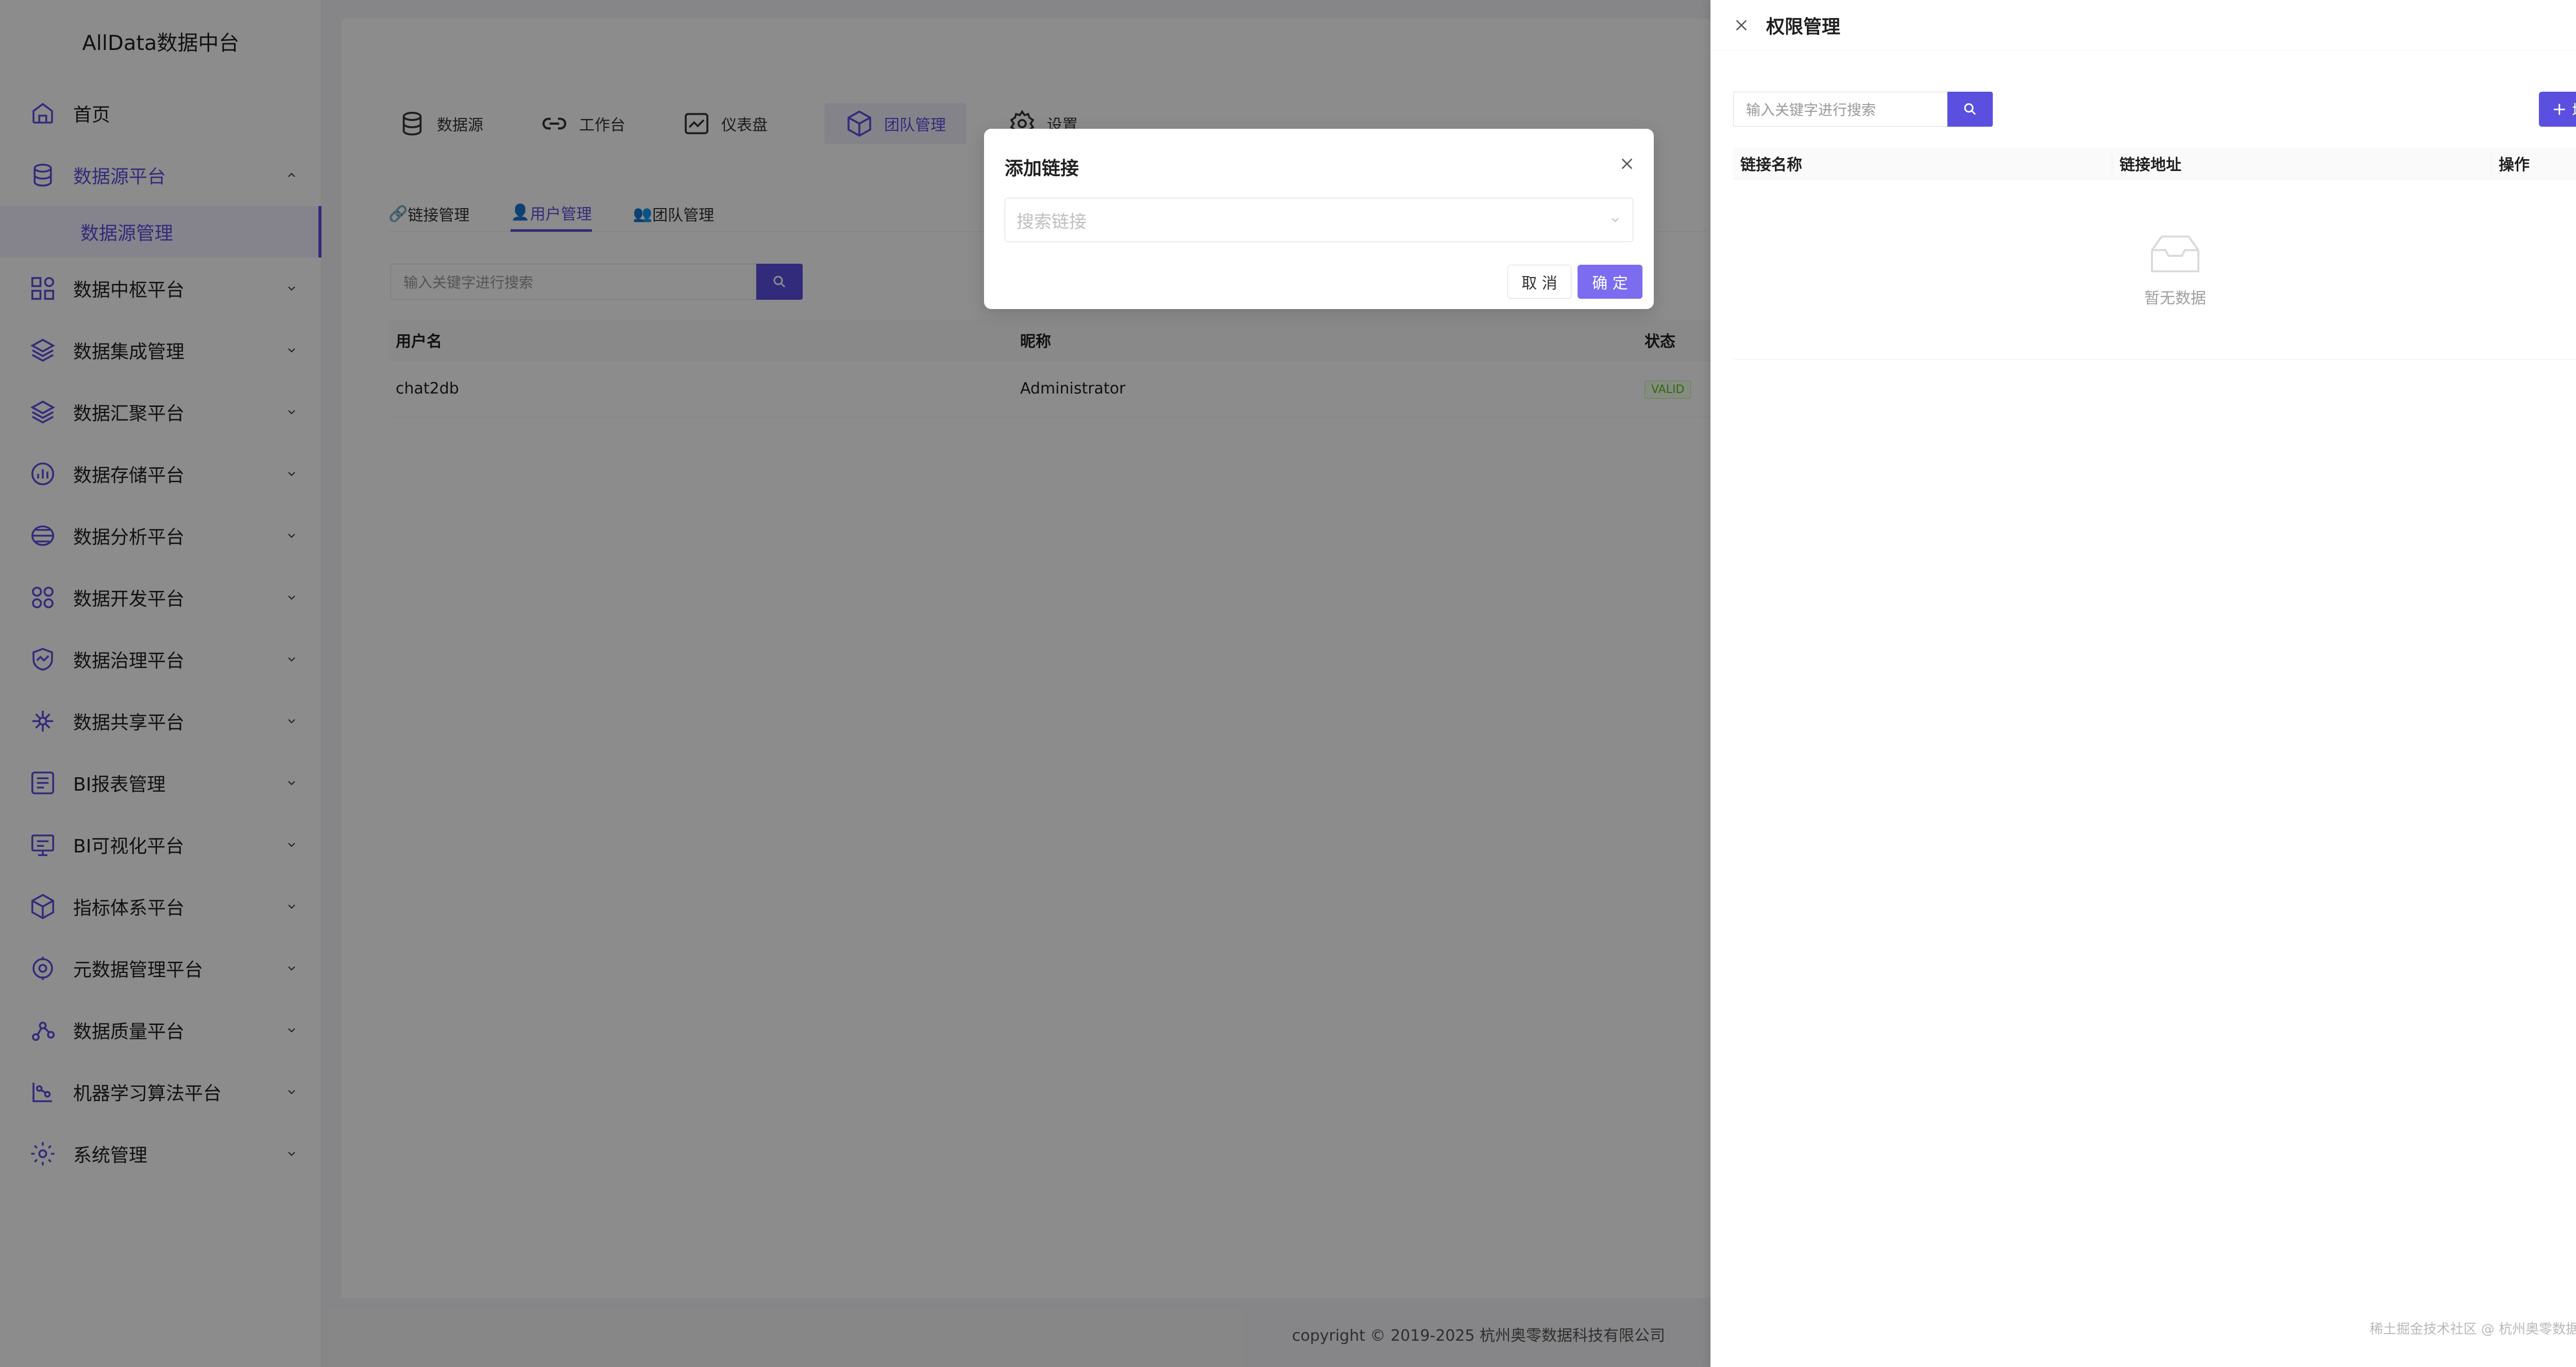 The width and height of the screenshot is (2576, 1367). I want to click on modal-close-button, so click(1627, 164).